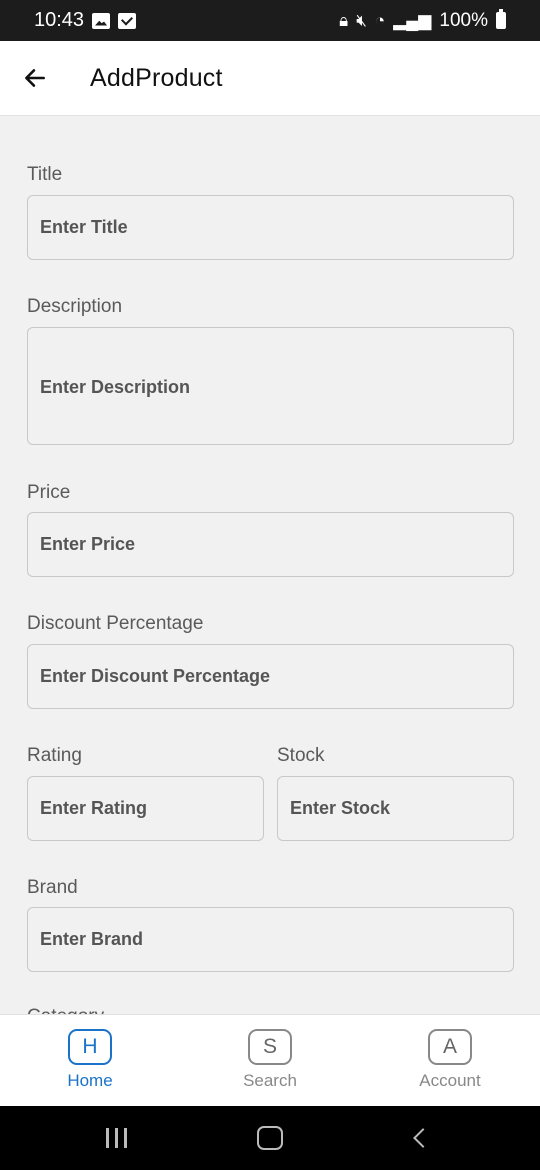 The width and height of the screenshot is (540, 1170). I want to click on nav-item-account: A Account, so click(450, 1061).